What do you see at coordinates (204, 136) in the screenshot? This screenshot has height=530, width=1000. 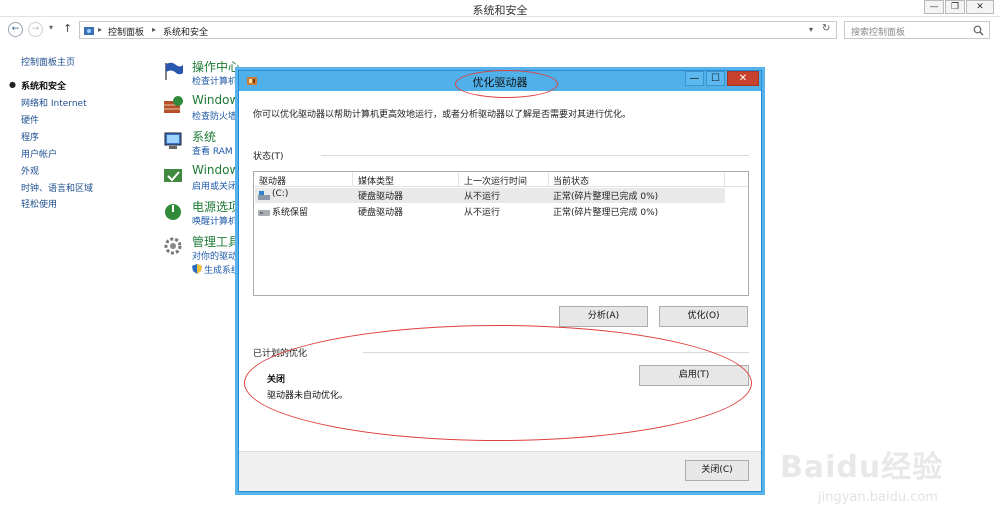 I see `category-title: 系统` at bounding box center [204, 136].